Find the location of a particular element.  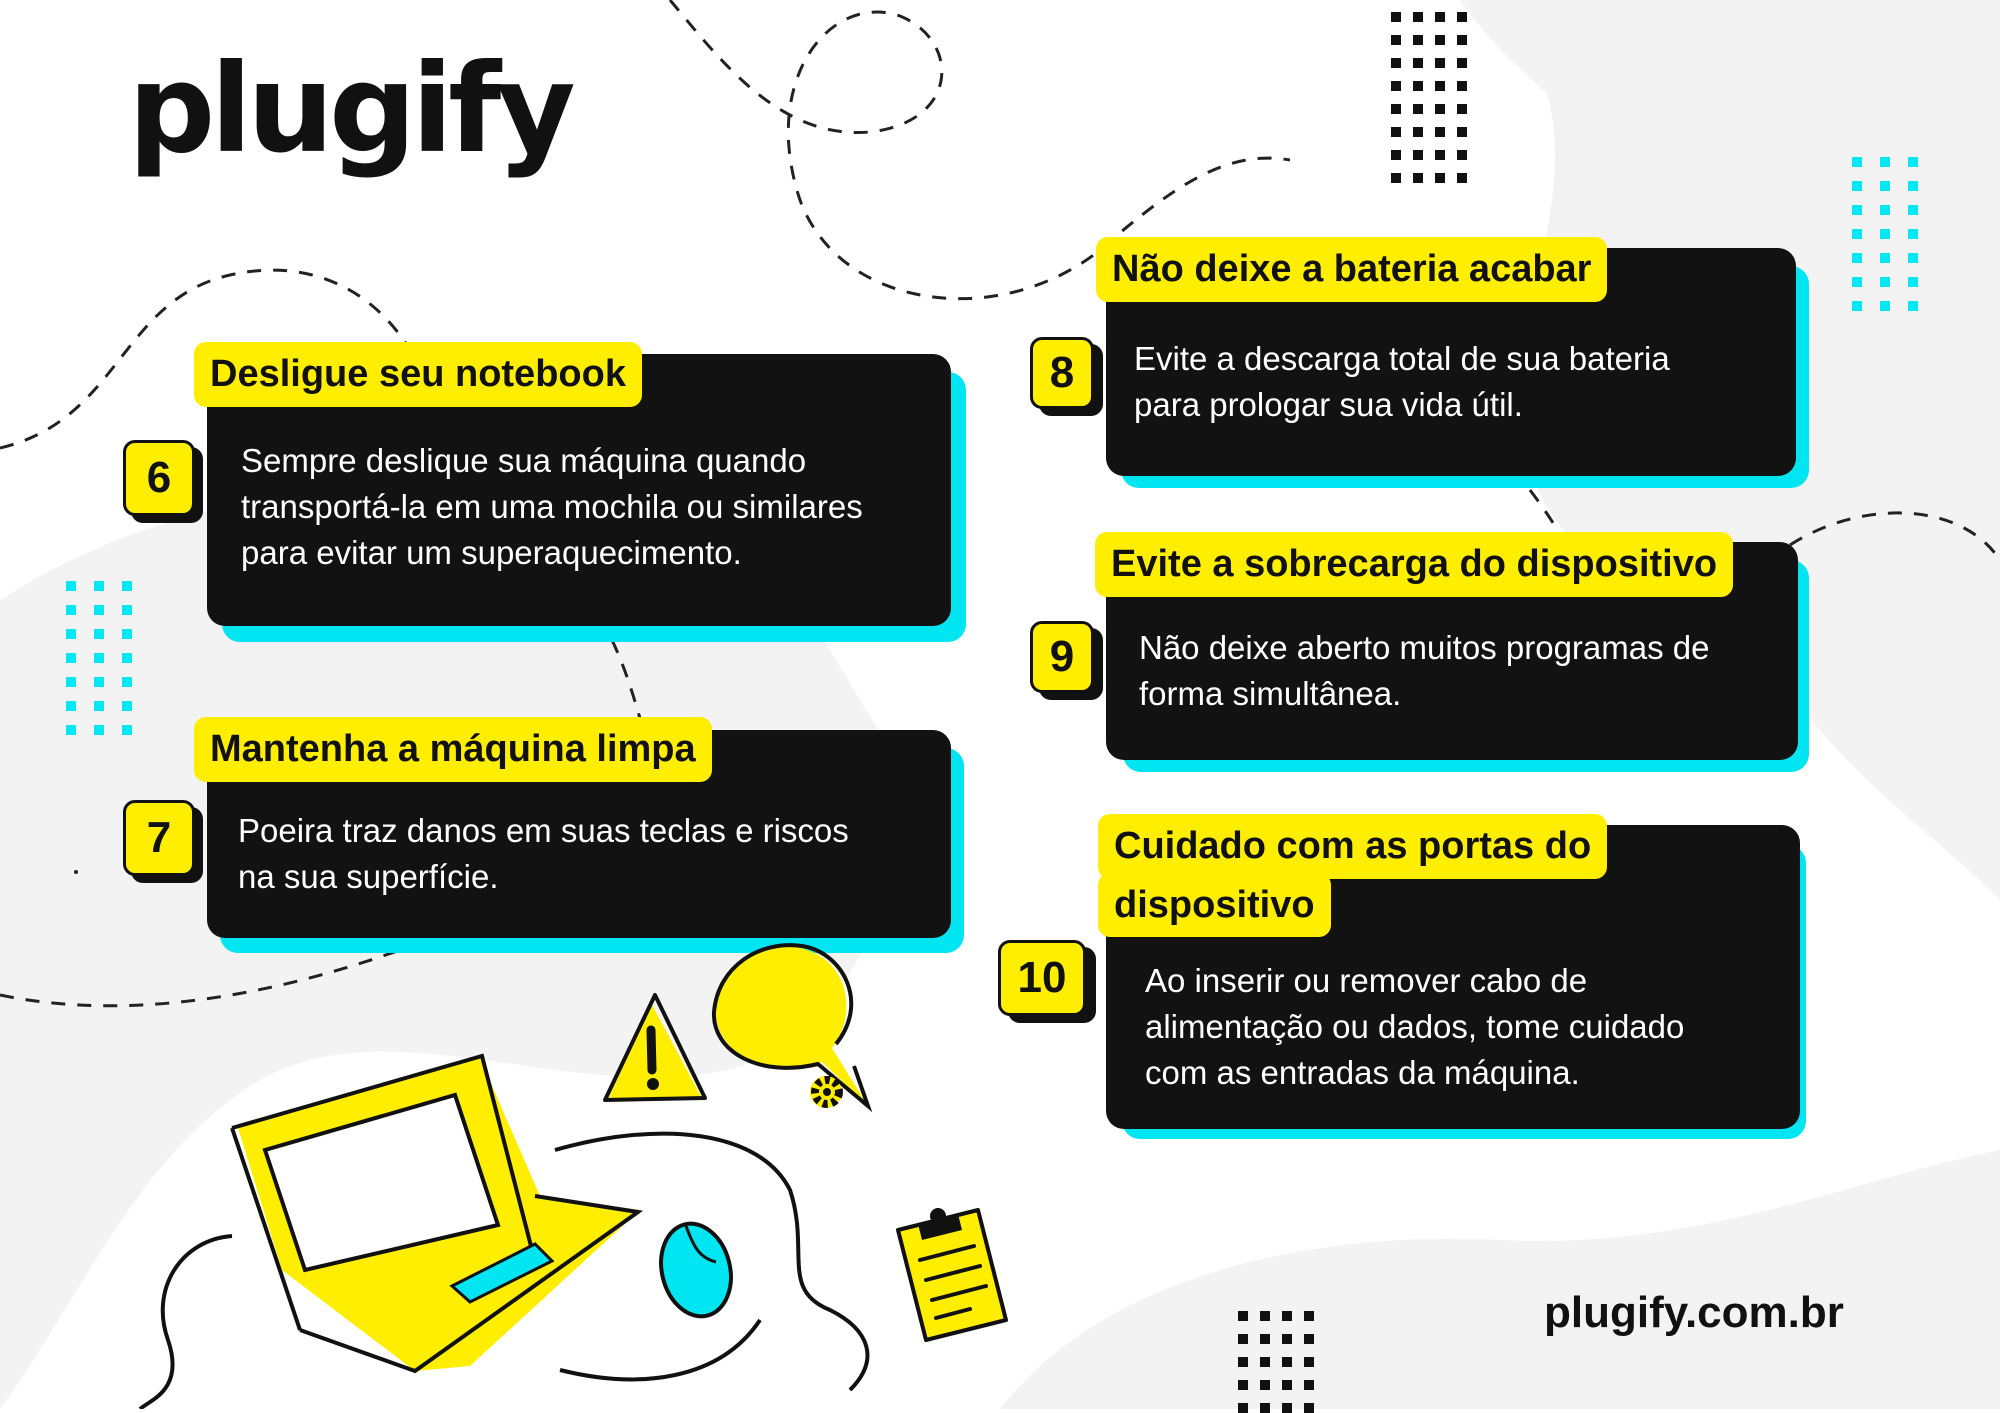

illustration is located at coordinates (573, 1176).